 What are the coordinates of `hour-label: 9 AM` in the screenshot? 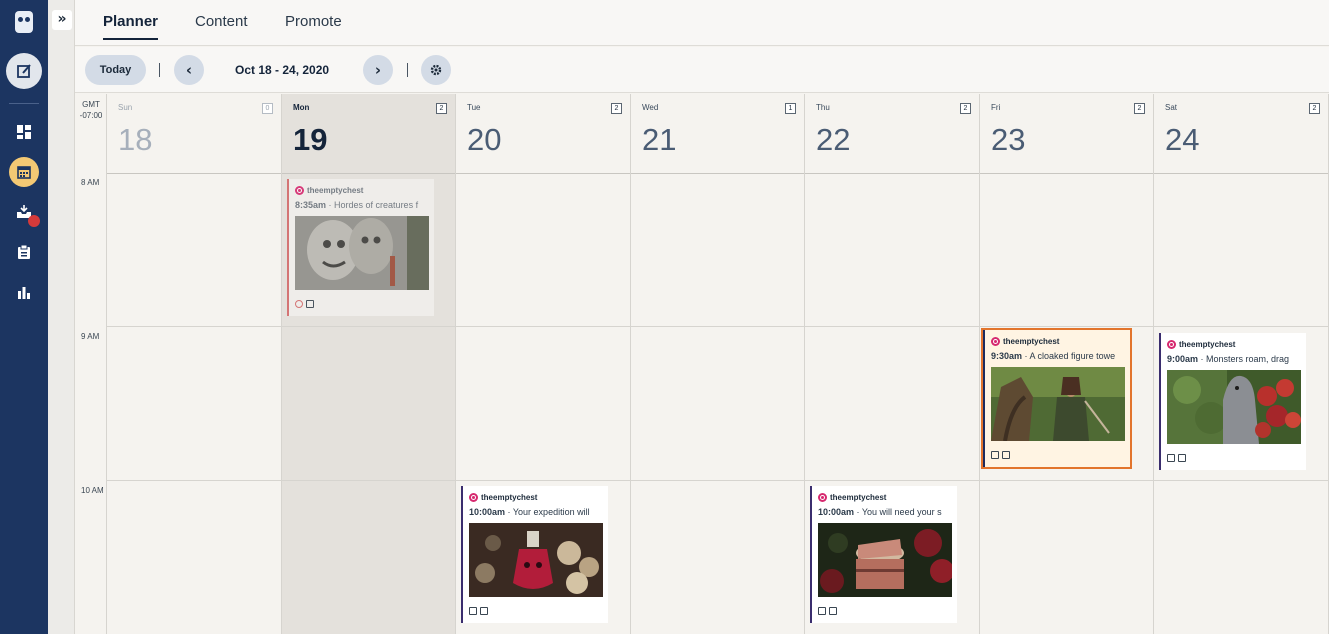 It's located at (90, 336).